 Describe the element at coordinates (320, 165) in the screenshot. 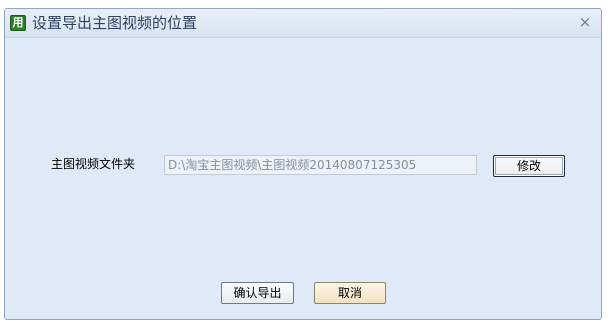

I see `folder-path-field: D:\淘宝主图视频\主图视频20140807125305` at that location.